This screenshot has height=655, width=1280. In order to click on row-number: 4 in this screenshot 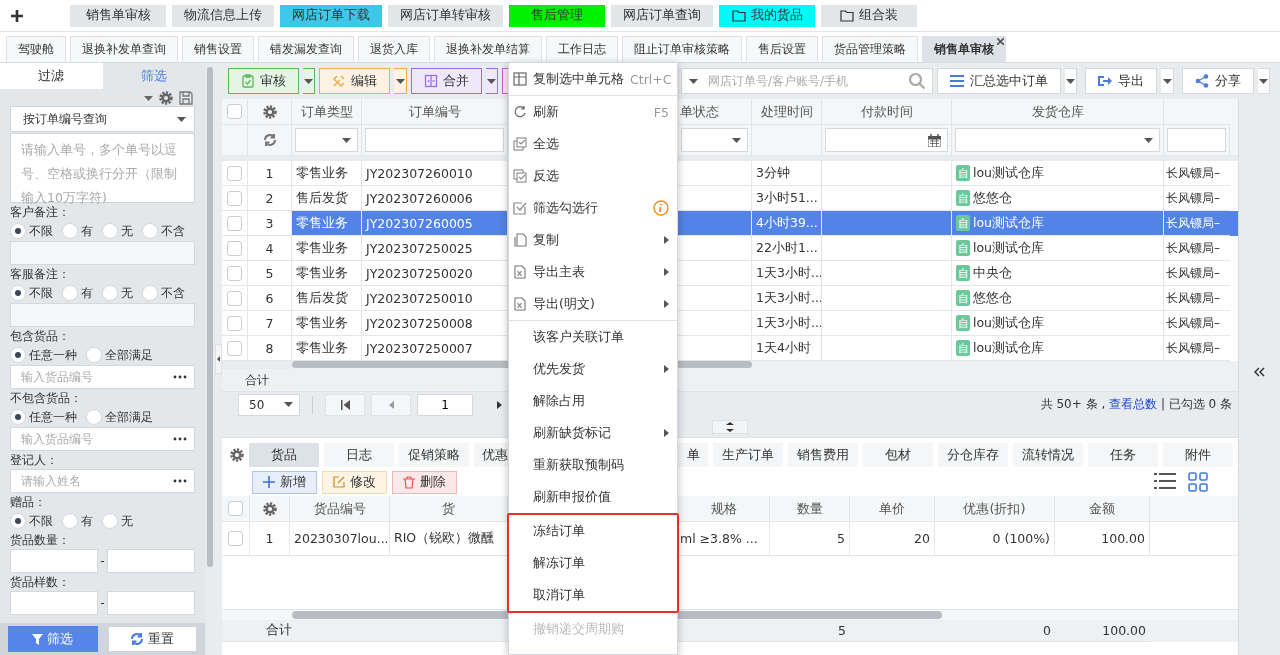, I will do `click(269, 248)`.